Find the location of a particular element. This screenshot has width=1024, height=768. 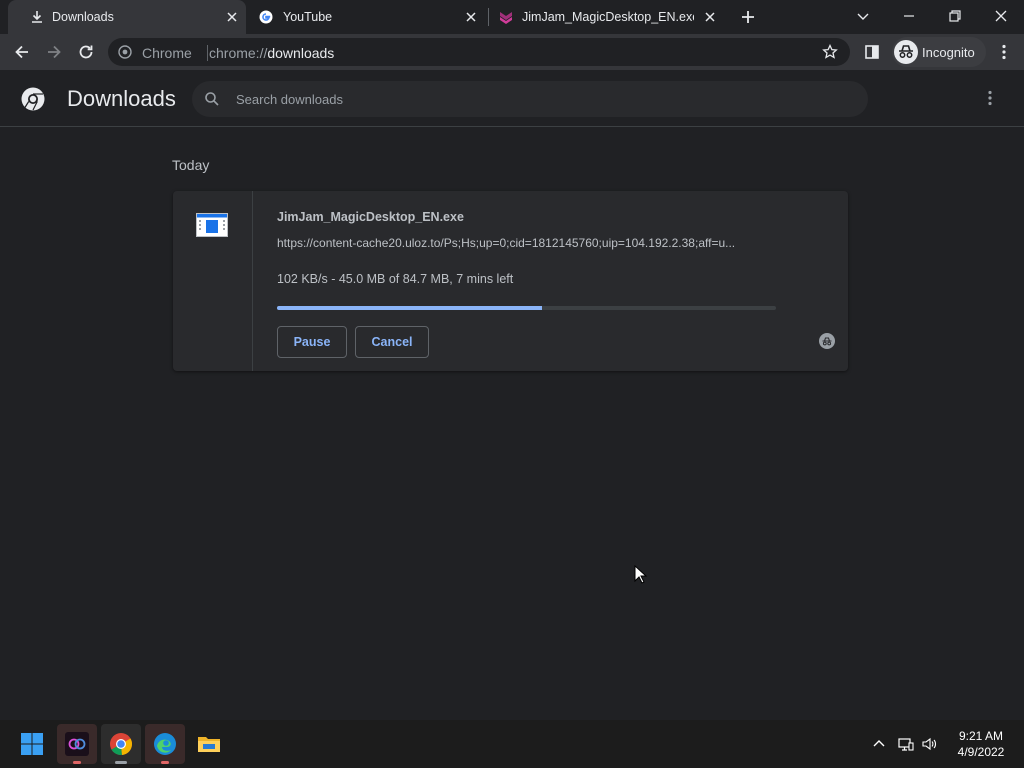

toolbar: Chrome chrome://downloads Incognito is located at coordinates (512, 52).